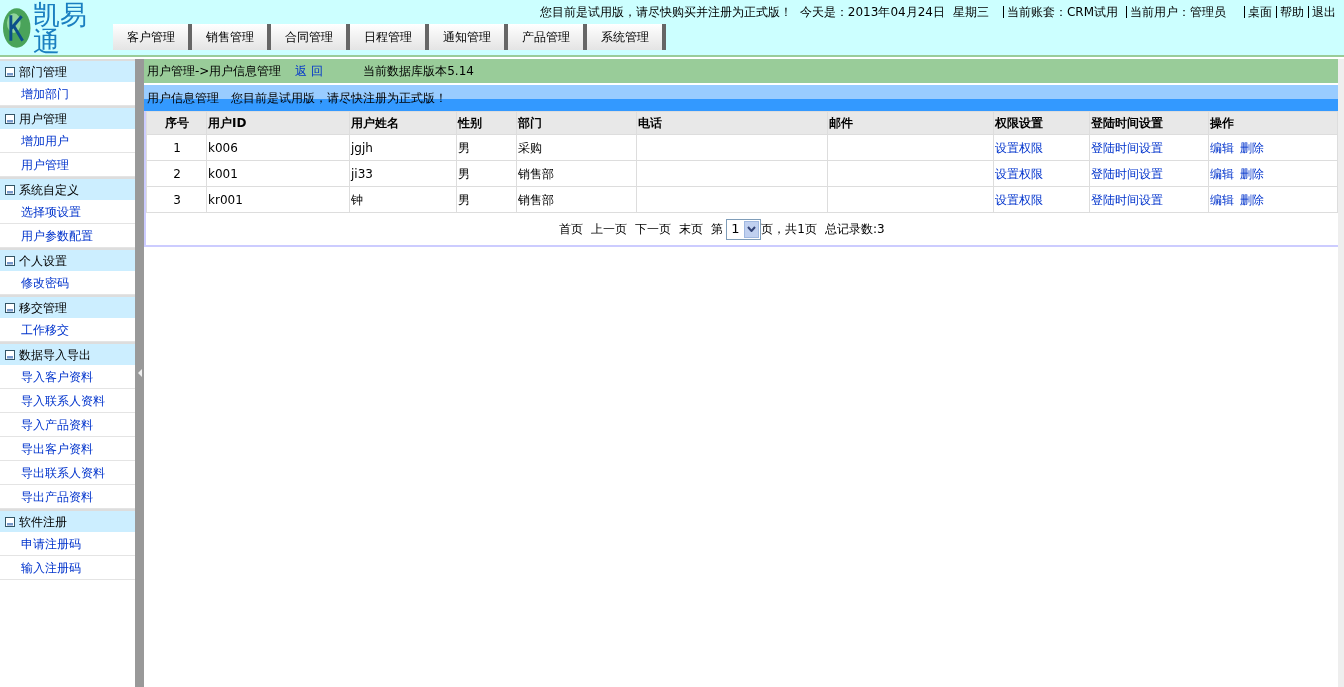 Image resolution: width=1344 pixels, height=687 pixels. Describe the element at coordinates (486, 123) in the screenshot. I see `column-header: 性别` at that location.